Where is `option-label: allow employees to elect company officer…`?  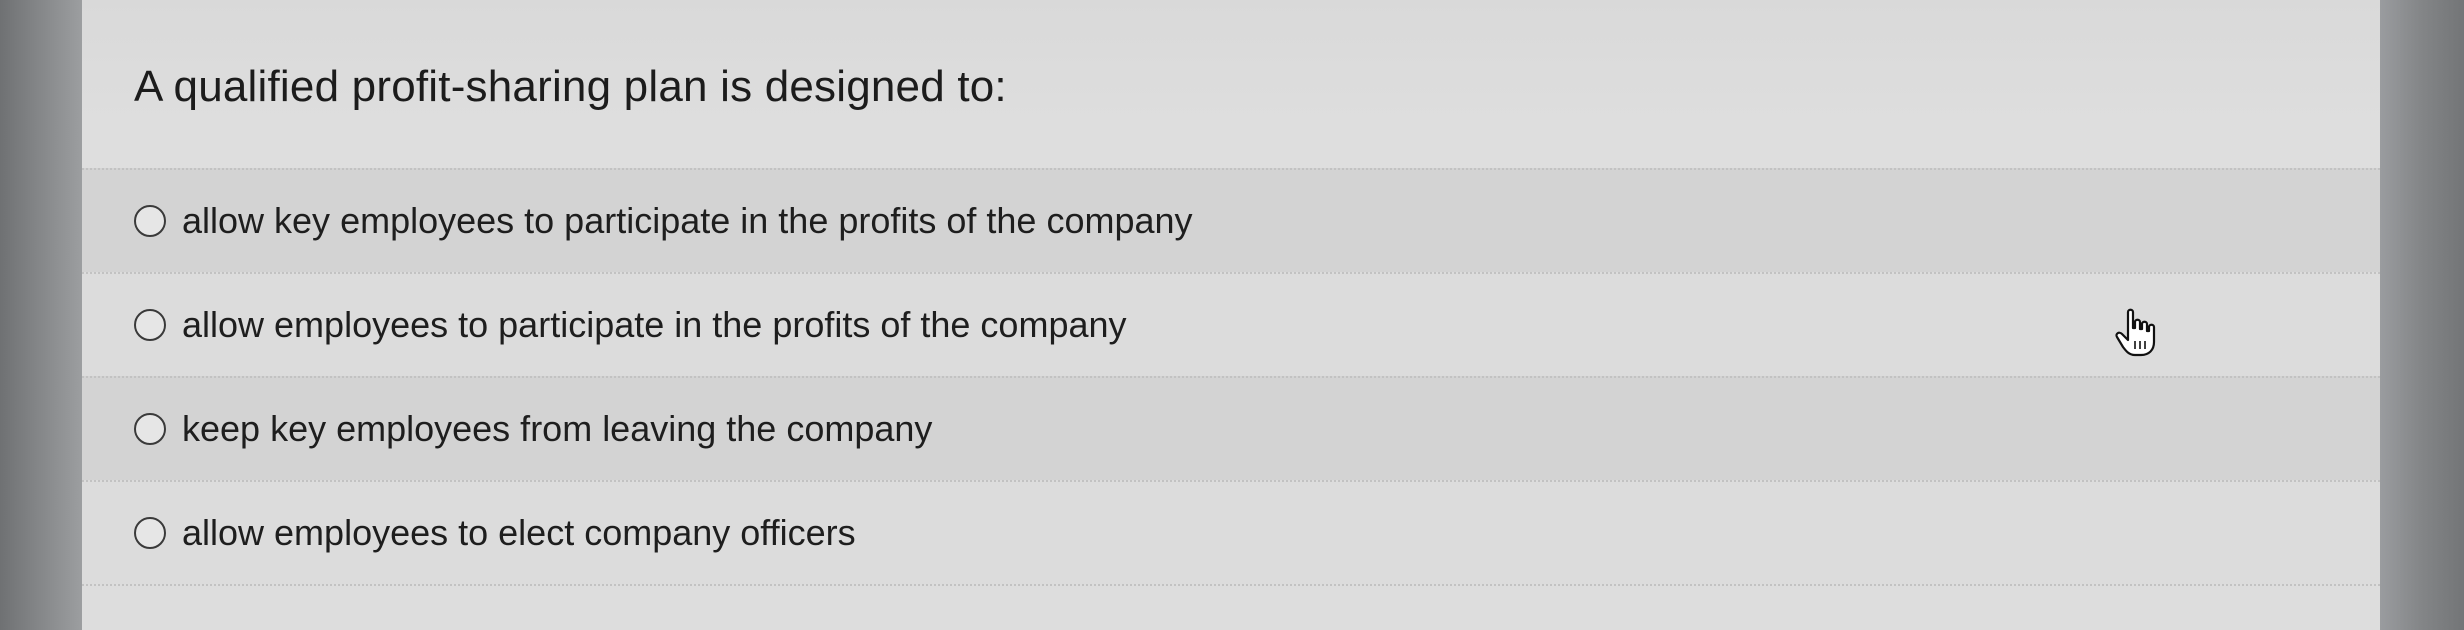 option-label: allow employees to elect company officer… is located at coordinates (519, 532).